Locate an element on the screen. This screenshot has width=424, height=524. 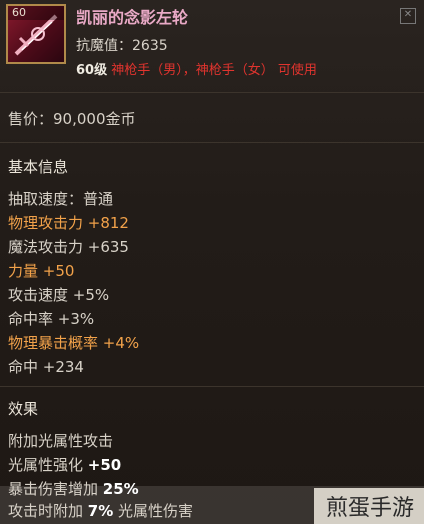
level-badge: 60 is located at coordinates (36, 13).